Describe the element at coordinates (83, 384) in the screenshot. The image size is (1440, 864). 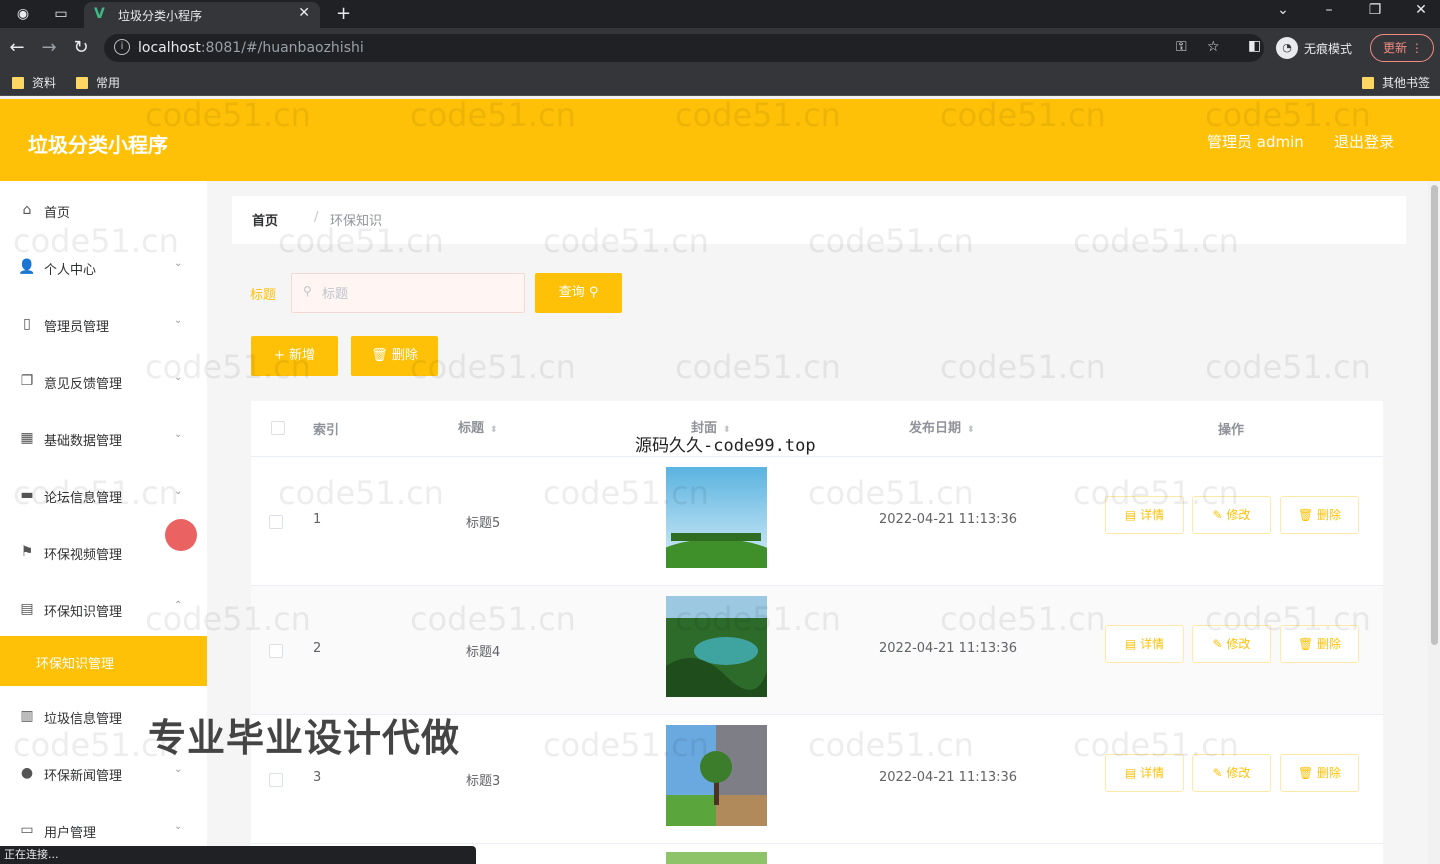
I see `sidebar-item-label: 意见反馈管理` at that location.